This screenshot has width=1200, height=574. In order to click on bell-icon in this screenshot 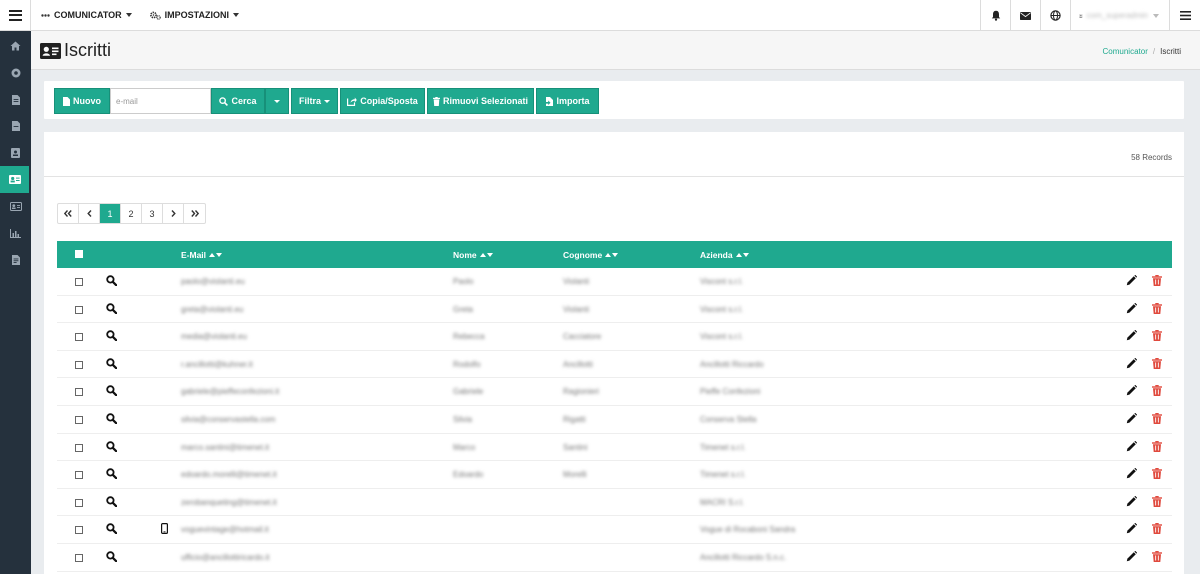, I will do `click(995, 15)`.